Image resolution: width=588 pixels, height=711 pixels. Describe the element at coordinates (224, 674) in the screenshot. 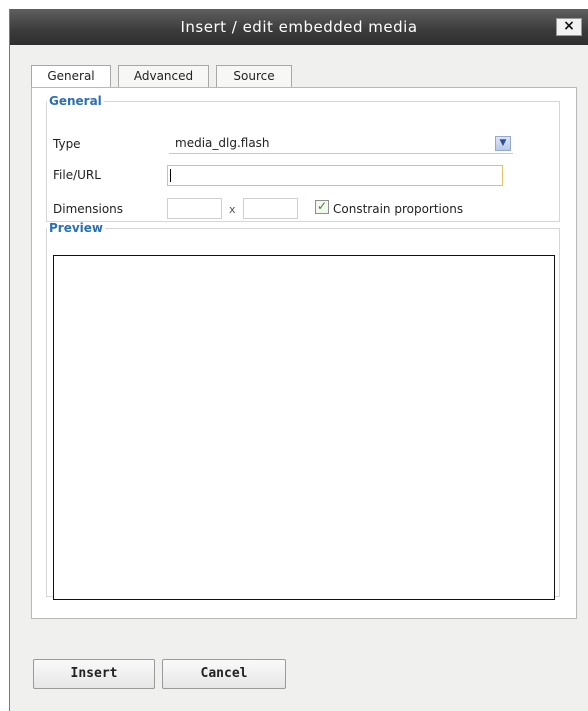

I see `cancel-button: Cancel` at that location.